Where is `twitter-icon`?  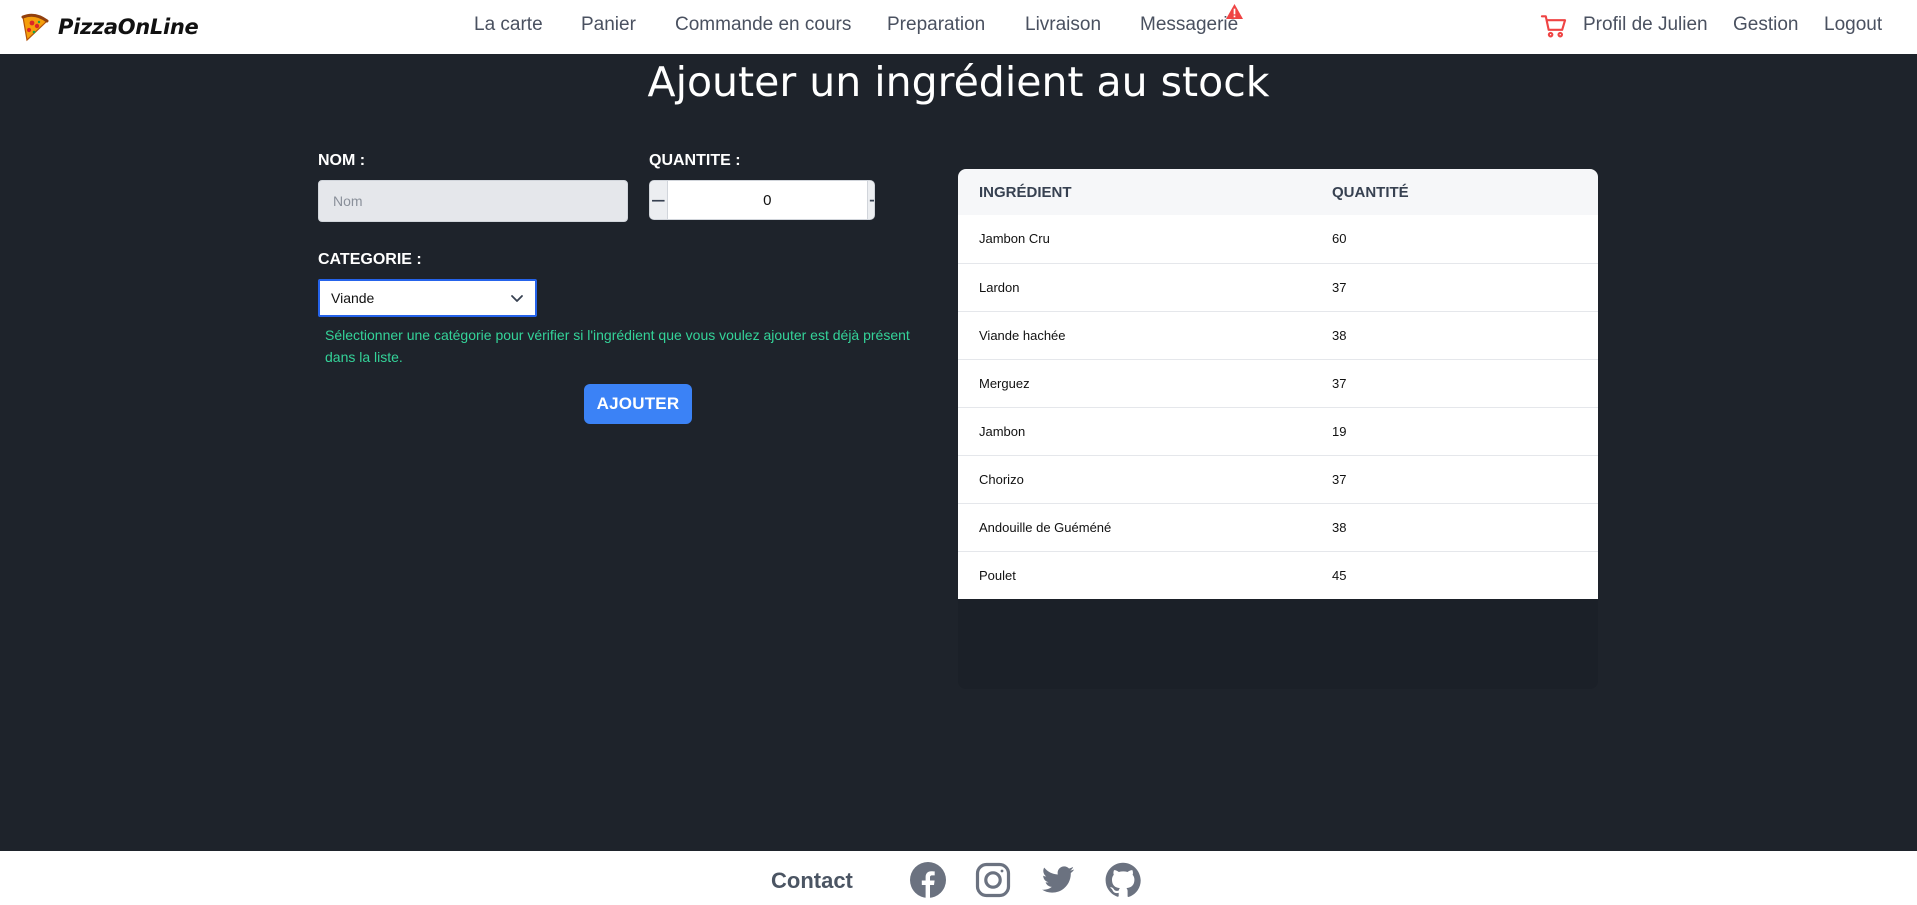
twitter-icon is located at coordinates (1058, 880).